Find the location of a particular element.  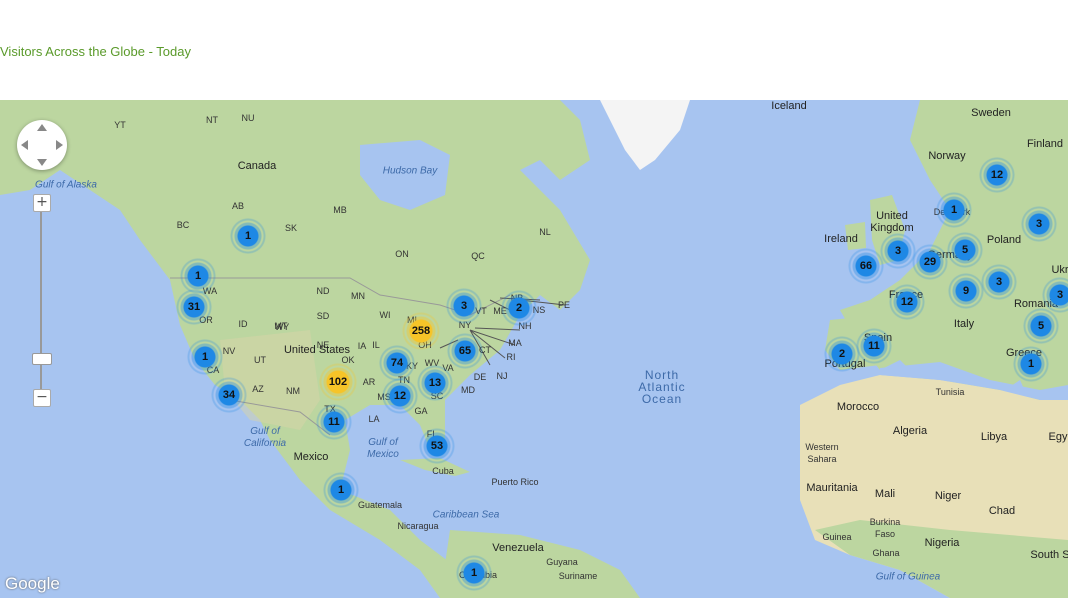

map-label: SK is located at coordinates (291, 228).